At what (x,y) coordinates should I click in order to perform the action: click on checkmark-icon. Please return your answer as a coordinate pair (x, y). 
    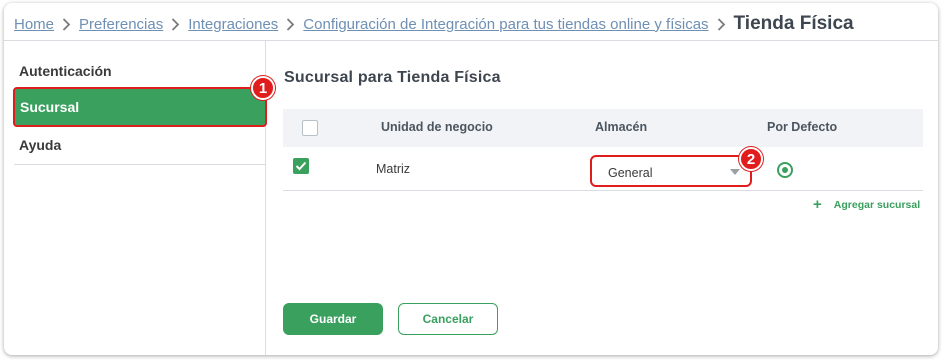
    Looking at the image, I should click on (301, 166).